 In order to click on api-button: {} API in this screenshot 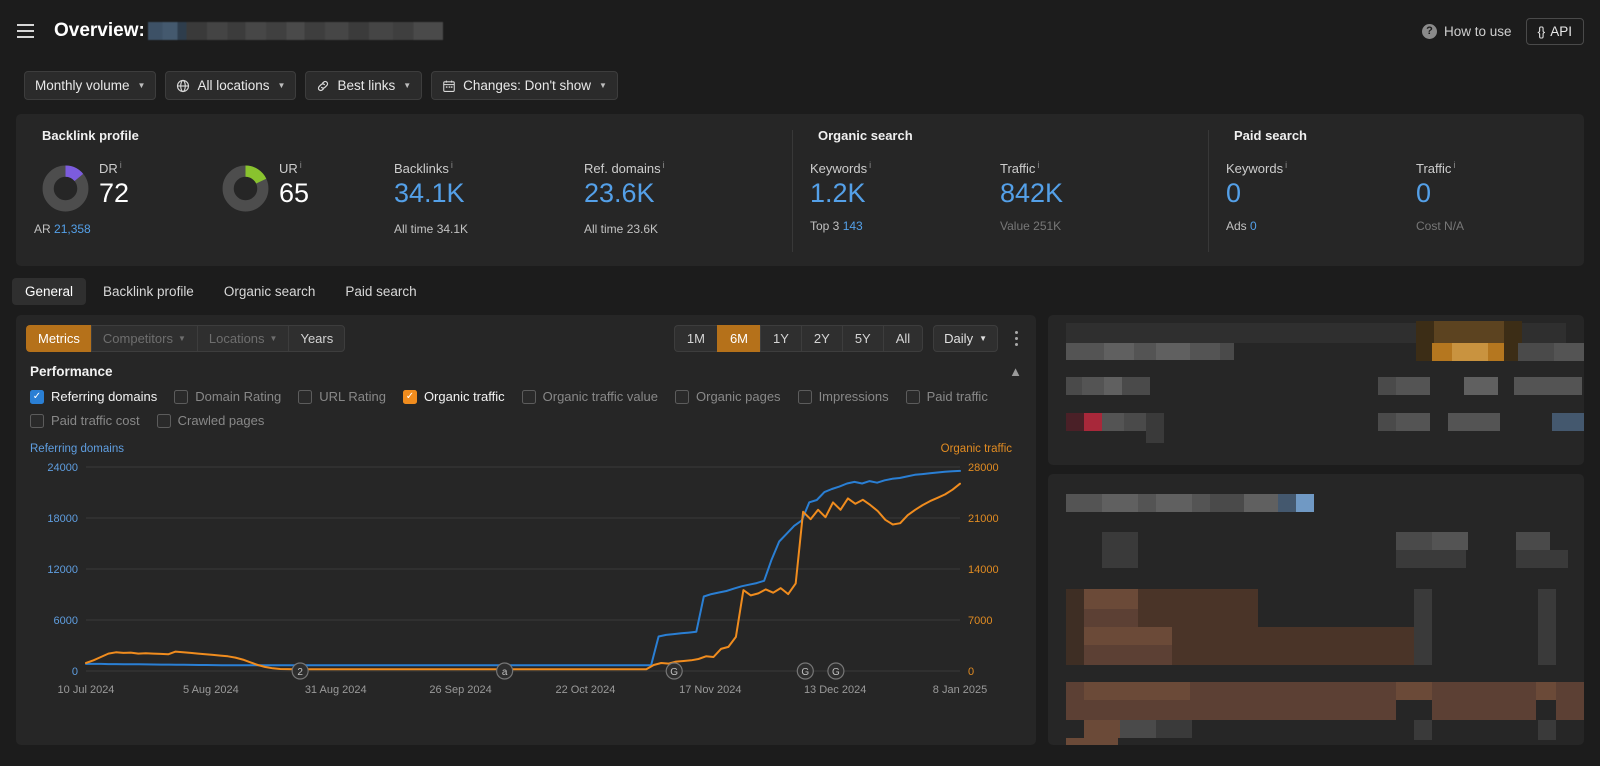, I will do `click(1554, 31)`.